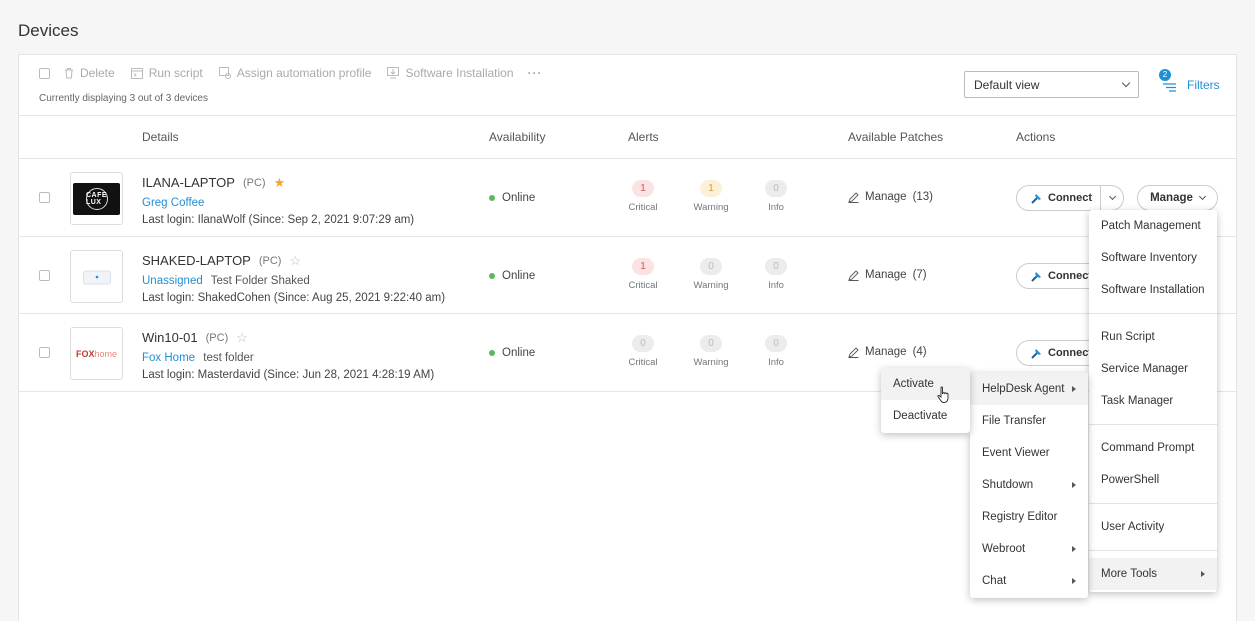 The image size is (1255, 621). What do you see at coordinates (1029, 549) in the screenshot?
I see `menu-item-webroot: Webroot` at bounding box center [1029, 549].